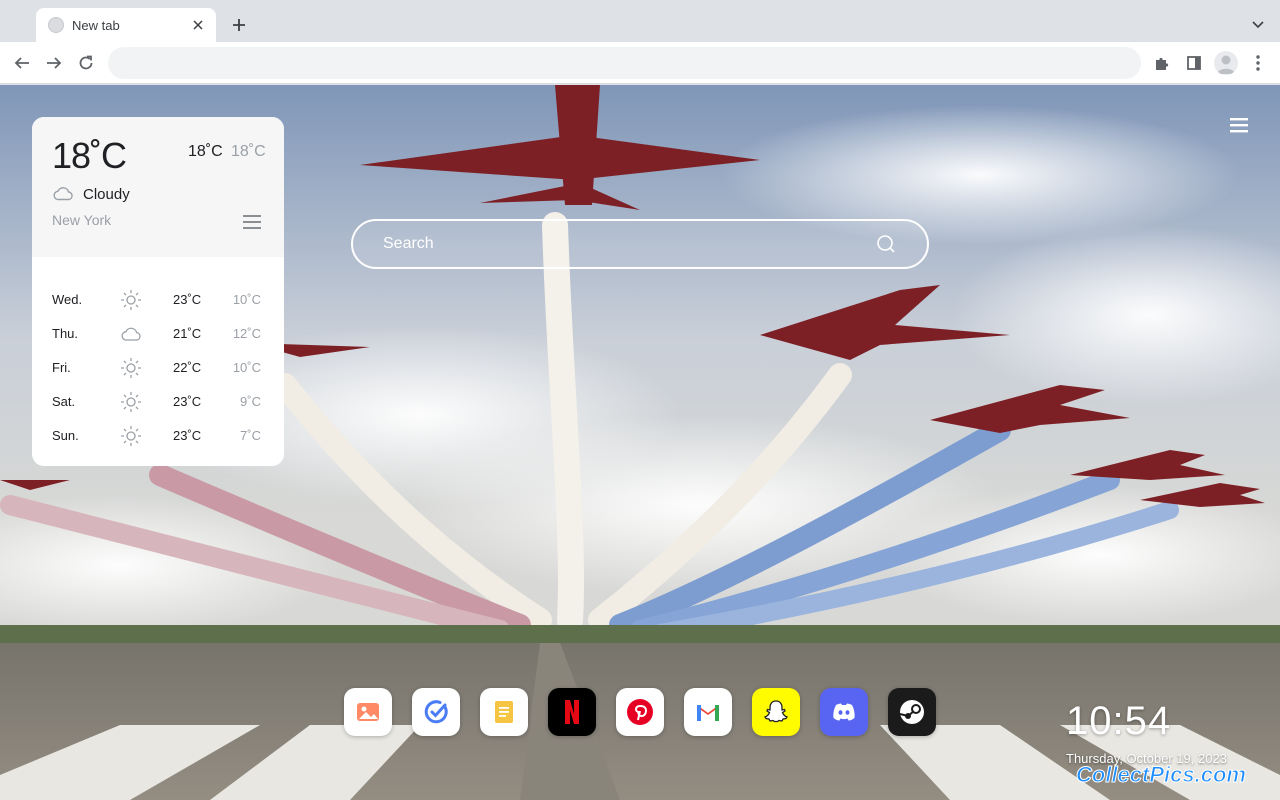 The height and width of the screenshot is (800, 1280). I want to click on tab-strip: New tab, so click(640, 21).